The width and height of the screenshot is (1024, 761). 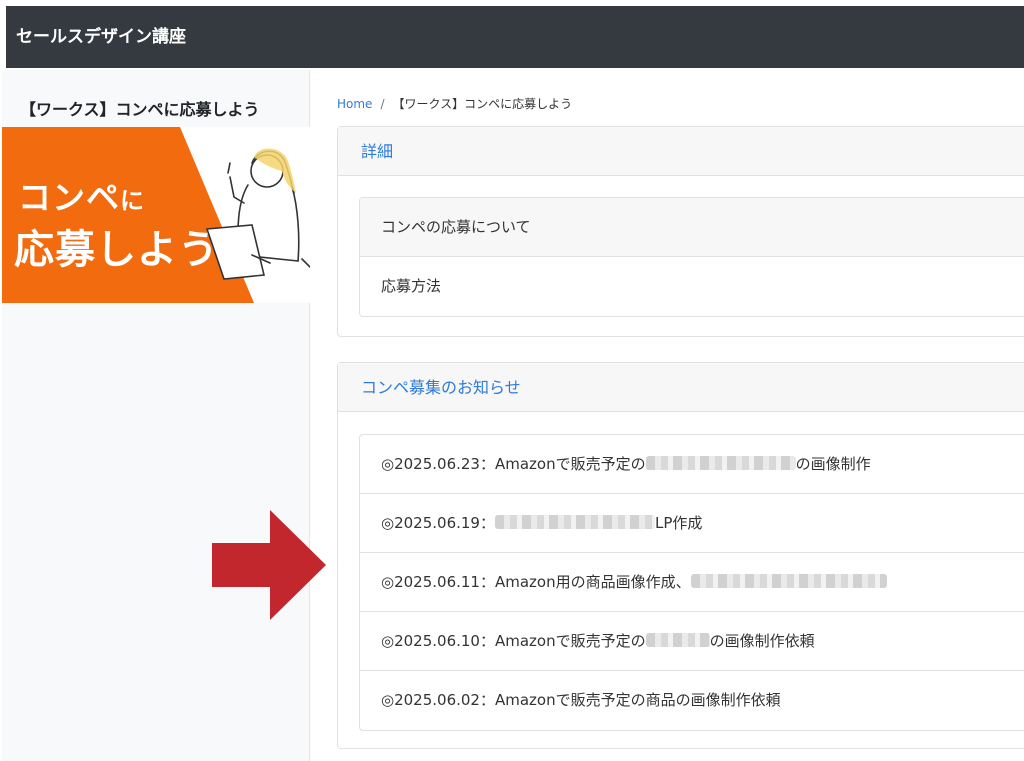 What do you see at coordinates (692, 227) in the screenshot?
I see `details-item-about: コンペの応募について` at bounding box center [692, 227].